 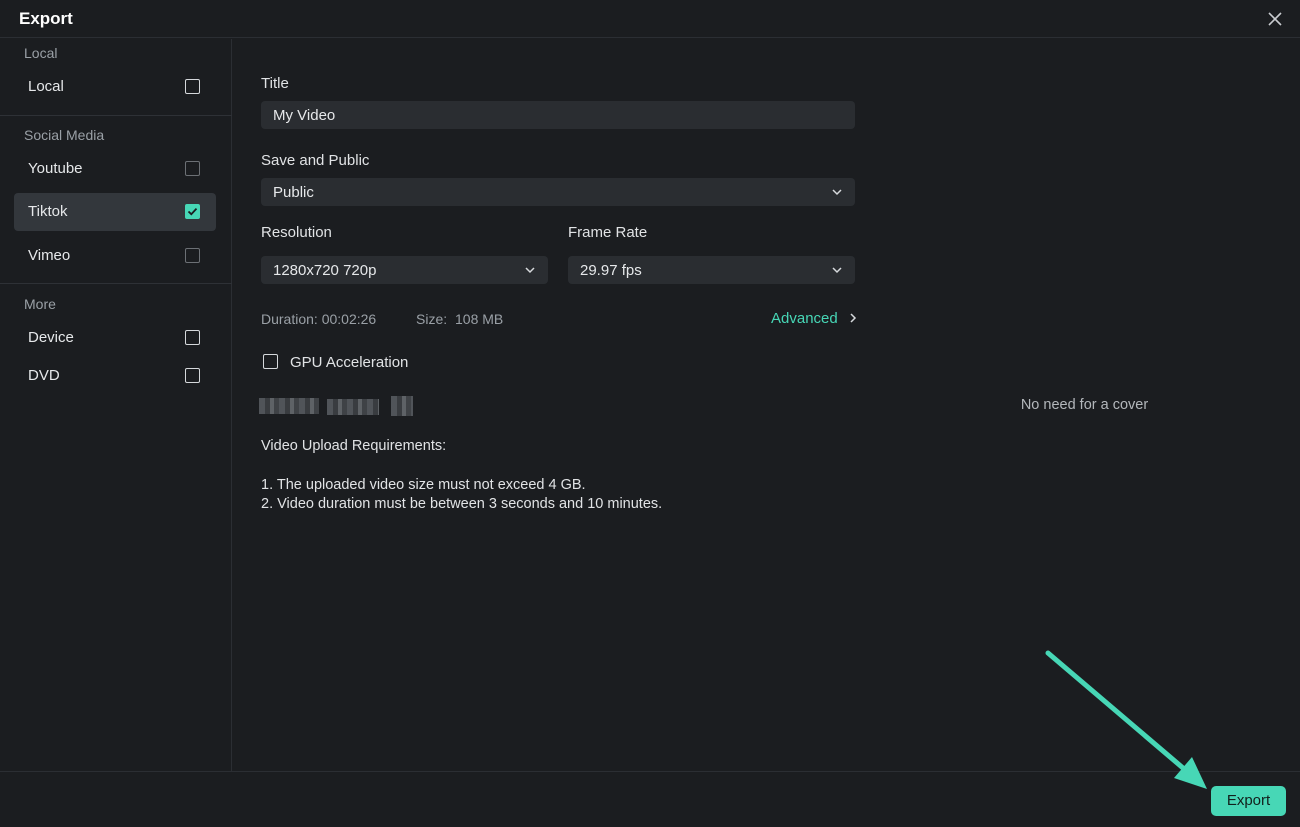 I want to click on checkbox-checked, so click(x=192, y=211).